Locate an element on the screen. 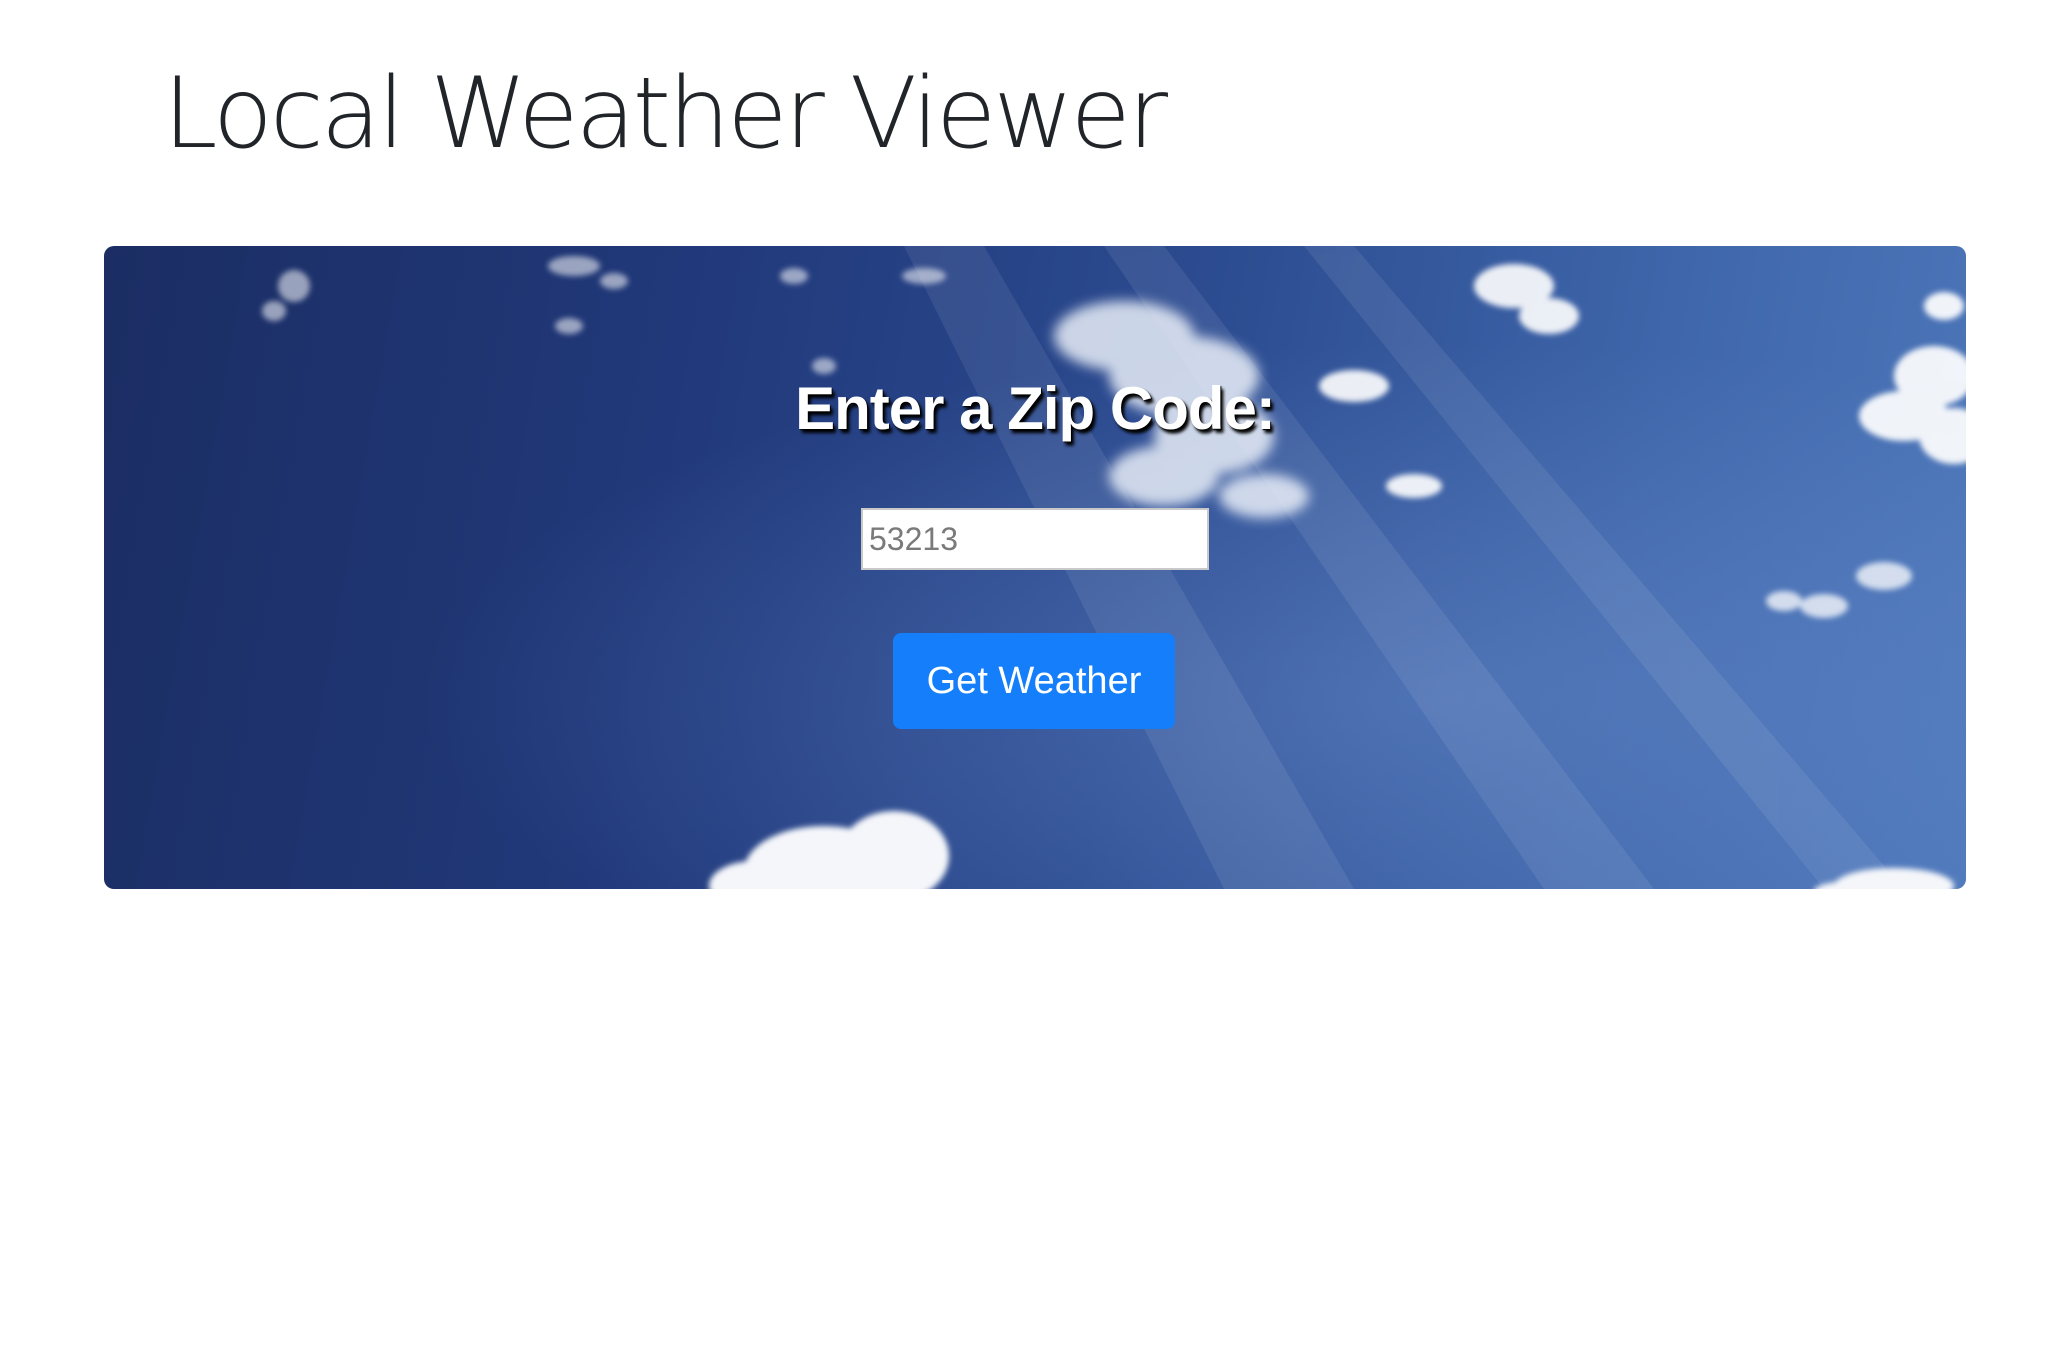  zip-code-input is located at coordinates (1035, 539).